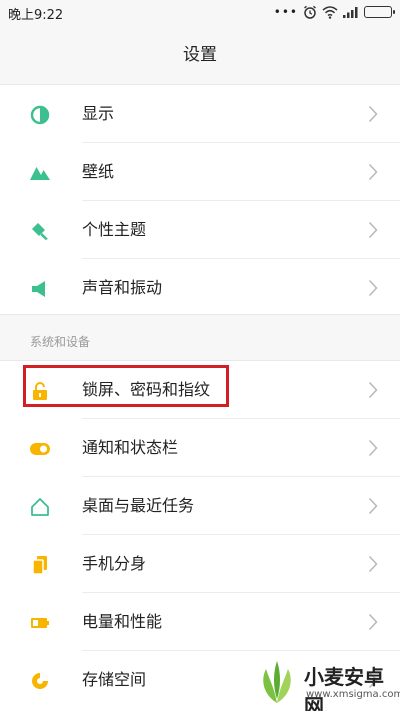 The width and height of the screenshot is (400, 711). What do you see at coordinates (200, 172) in the screenshot?
I see `settings-item-wallpaper: 壁纸` at bounding box center [200, 172].